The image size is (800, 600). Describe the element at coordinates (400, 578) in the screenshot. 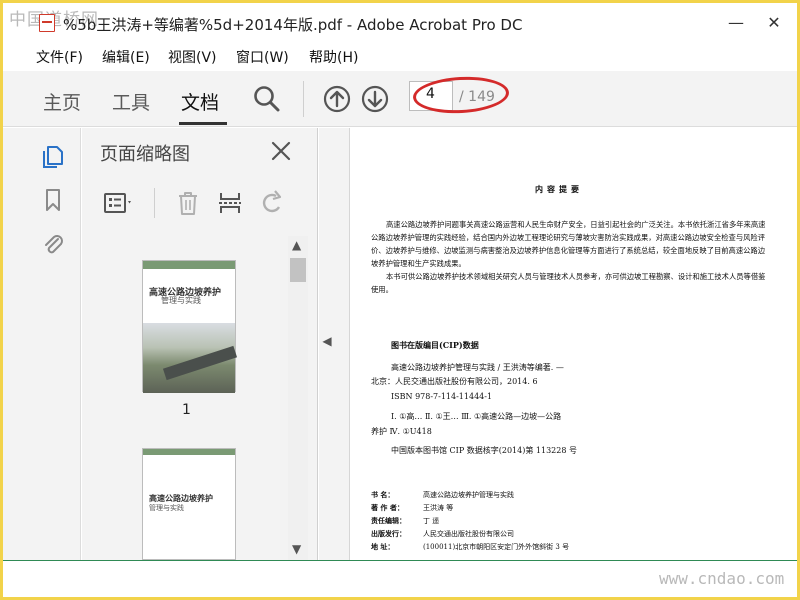

I see `bottom-strip: www.cndao.com` at that location.